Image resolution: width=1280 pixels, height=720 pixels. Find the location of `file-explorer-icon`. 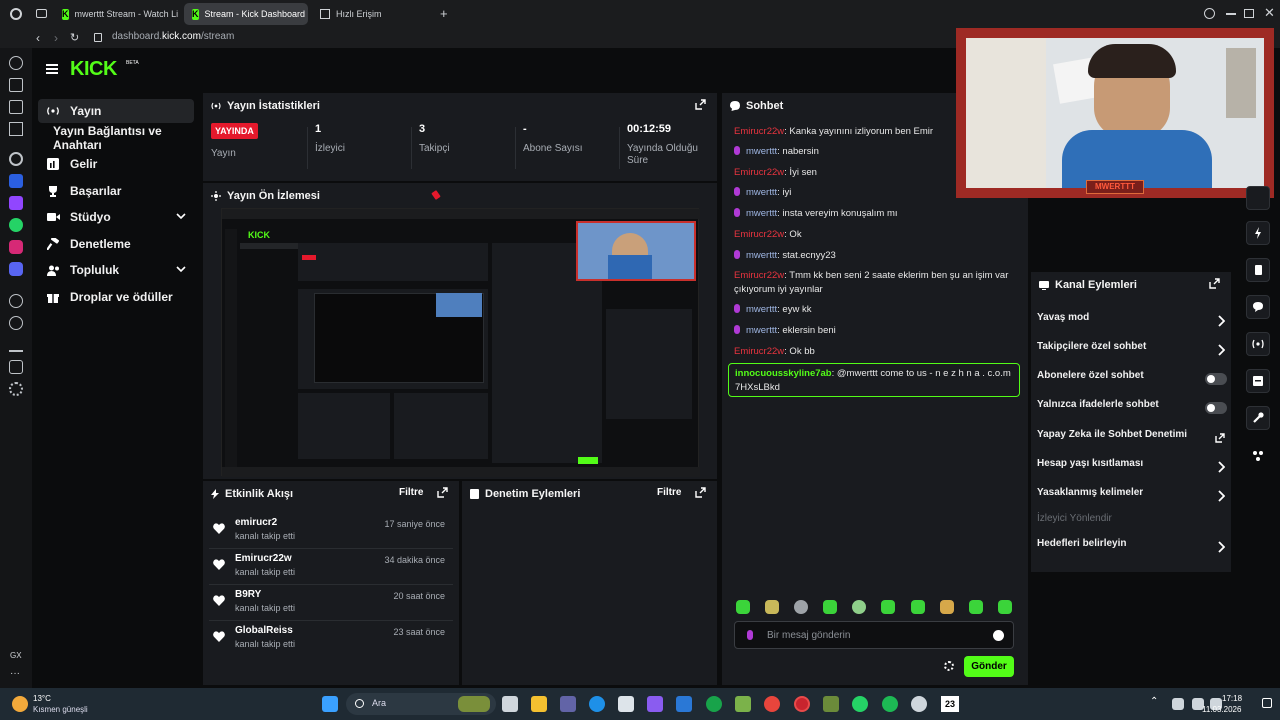

file-explorer-icon is located at coordinates (539, 704).